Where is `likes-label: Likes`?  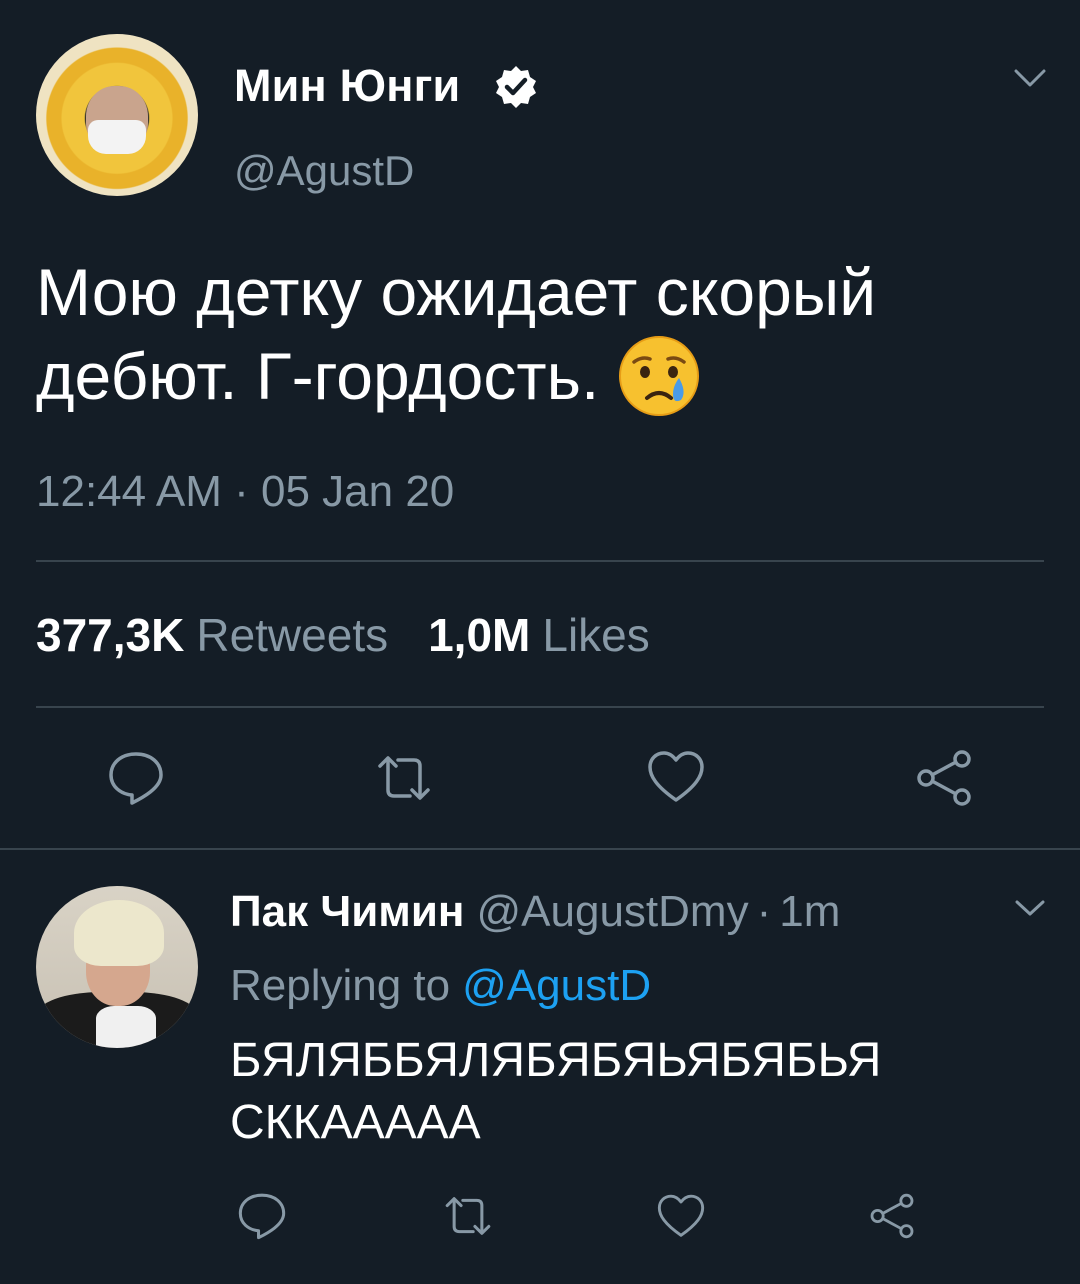 likes-label: Likes is located at coordinates (595, 635).